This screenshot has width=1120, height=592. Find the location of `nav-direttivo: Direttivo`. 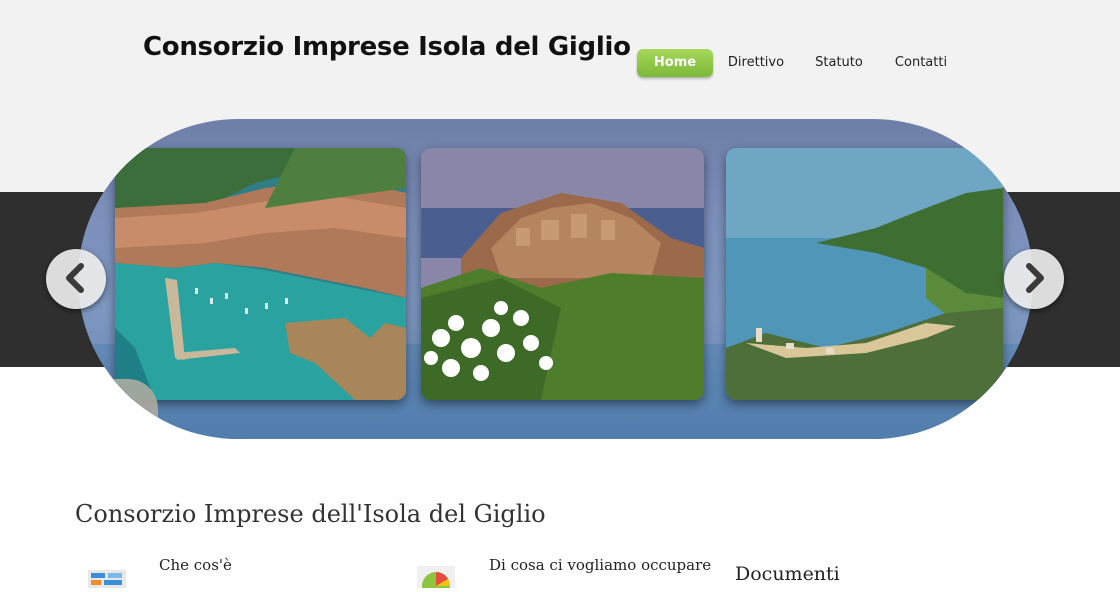

nav-direttivo: Direttivo is located at coordinates (756, 63).